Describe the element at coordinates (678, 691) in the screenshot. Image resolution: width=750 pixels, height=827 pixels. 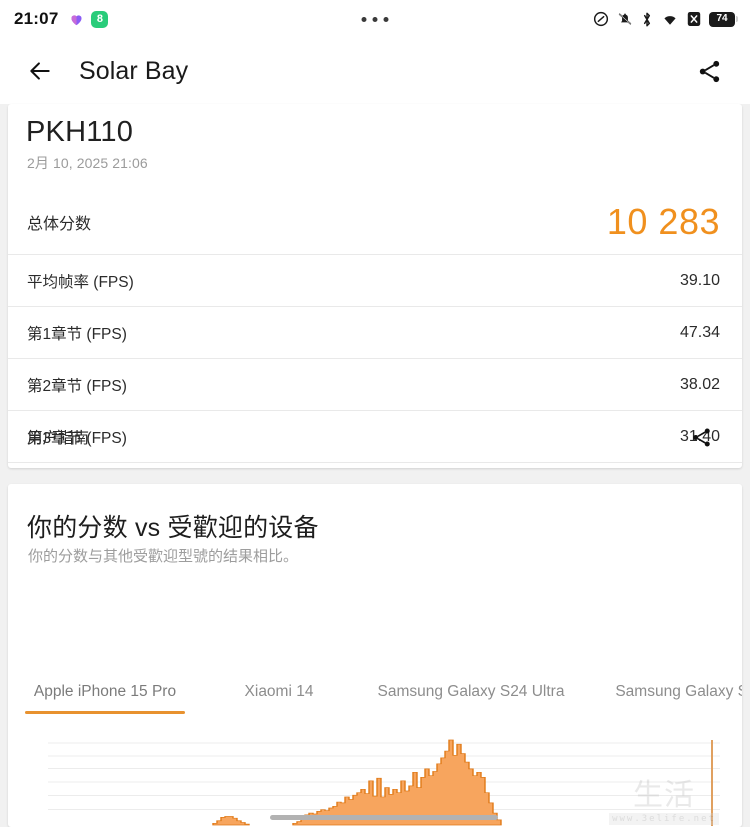
I see `tab-label: Samsung Galaxy S2` at that location.